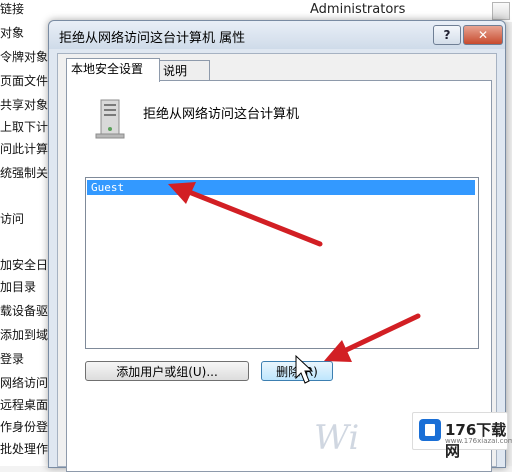 The height and width of the screenshot is (472, 512). I want to click on policy-row: 共享对象, so click(24, 105).